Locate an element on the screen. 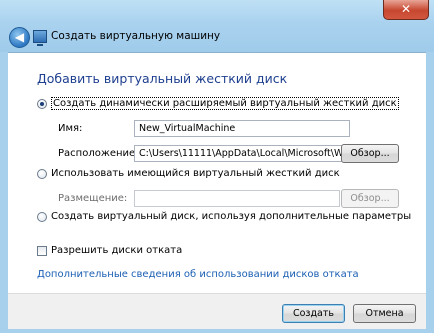 This screenshot has height=333, width=434. page-heading: Добавить виртуальный жесткий диск is located at coordinates (162, 78).